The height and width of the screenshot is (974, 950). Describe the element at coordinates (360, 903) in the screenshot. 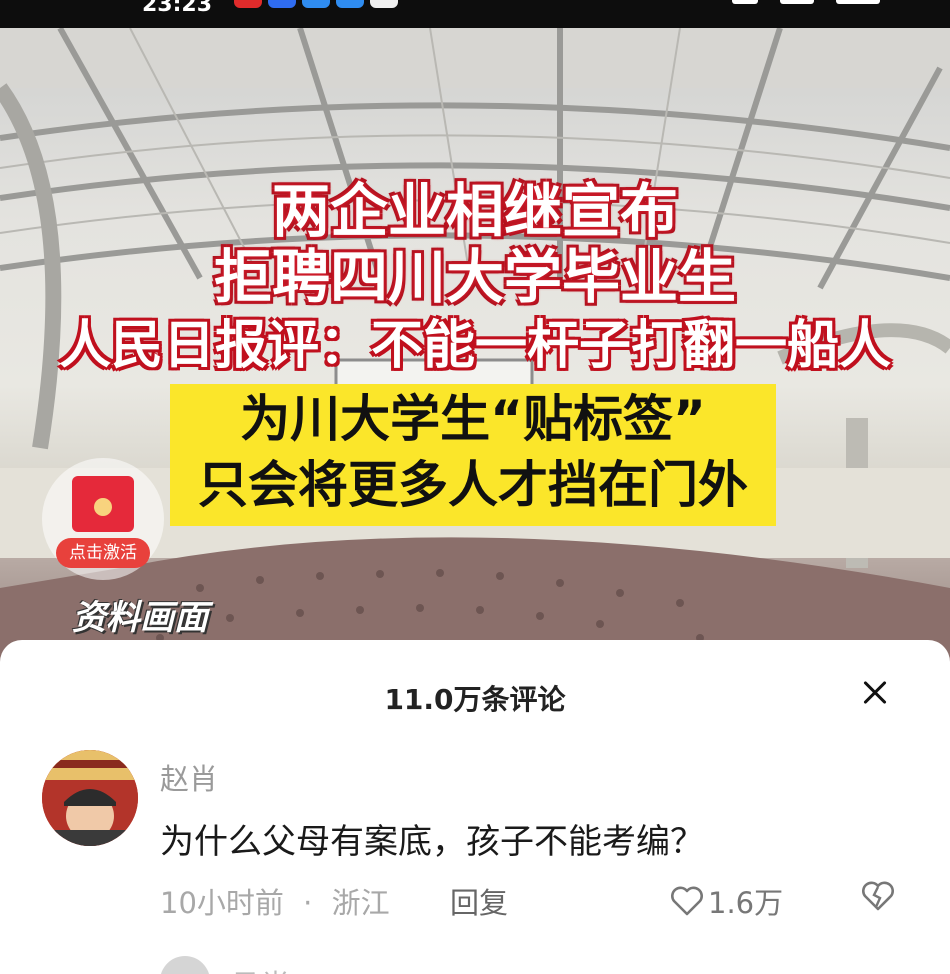

I see `comment-location: 浙江` at that location.